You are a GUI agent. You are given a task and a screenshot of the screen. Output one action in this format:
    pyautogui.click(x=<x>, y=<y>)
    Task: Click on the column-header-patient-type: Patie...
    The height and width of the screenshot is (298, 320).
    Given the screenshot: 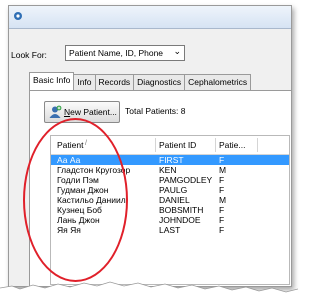 What is the action you would take?
    pyautogui.click(x=232, y=145)
    